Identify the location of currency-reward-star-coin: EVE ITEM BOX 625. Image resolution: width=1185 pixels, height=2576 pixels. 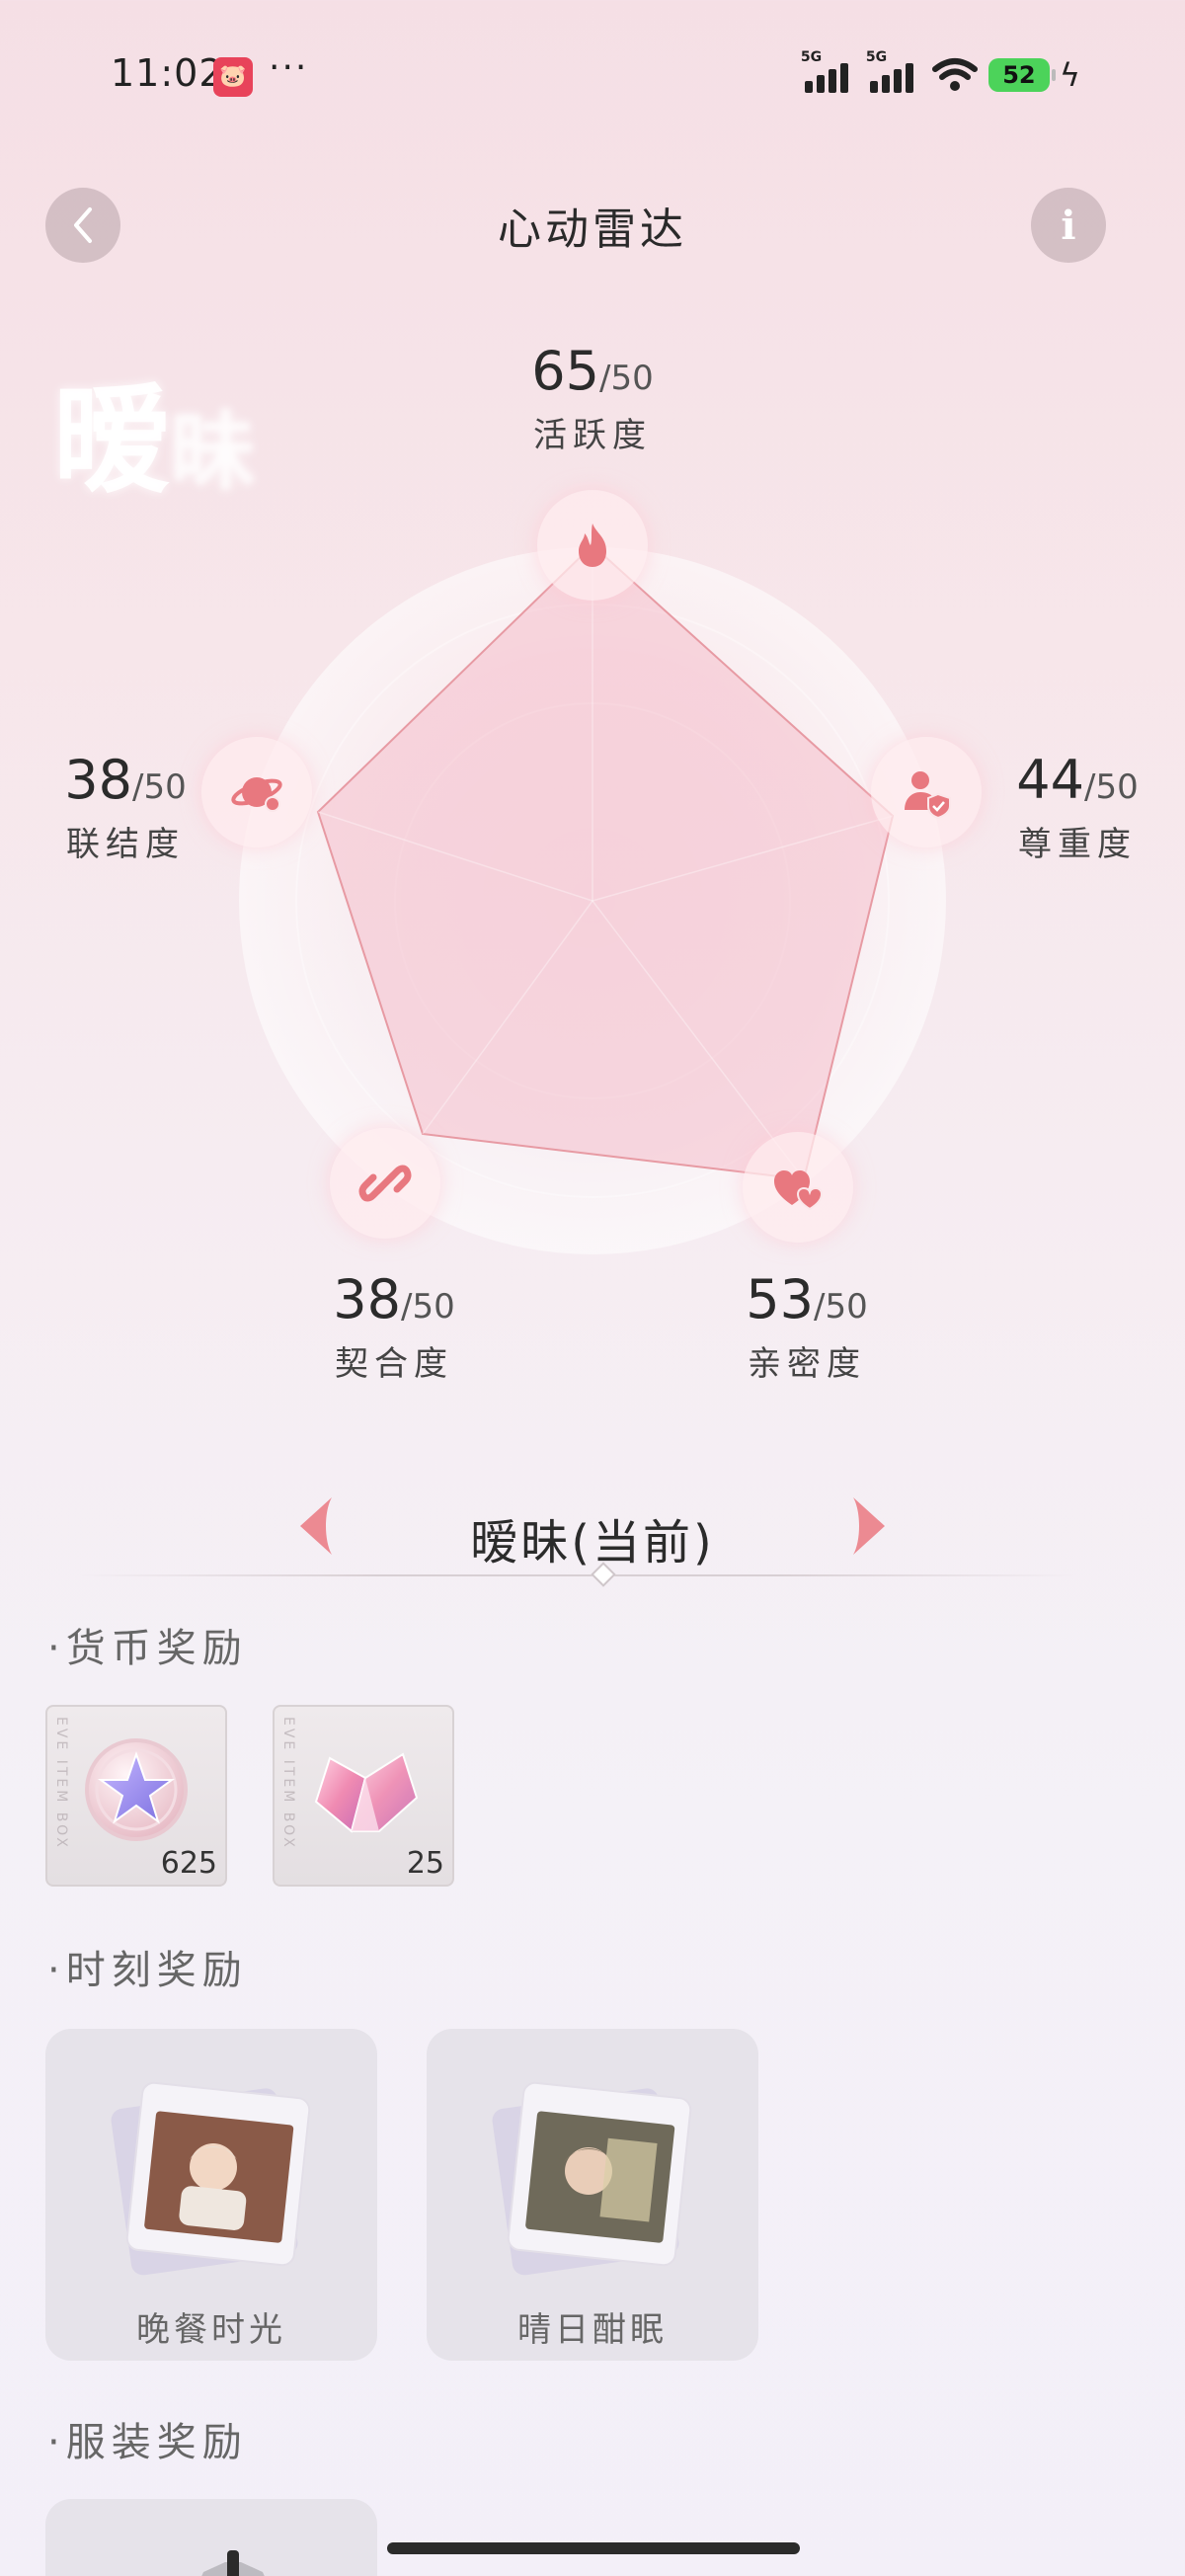
(136, 1796).